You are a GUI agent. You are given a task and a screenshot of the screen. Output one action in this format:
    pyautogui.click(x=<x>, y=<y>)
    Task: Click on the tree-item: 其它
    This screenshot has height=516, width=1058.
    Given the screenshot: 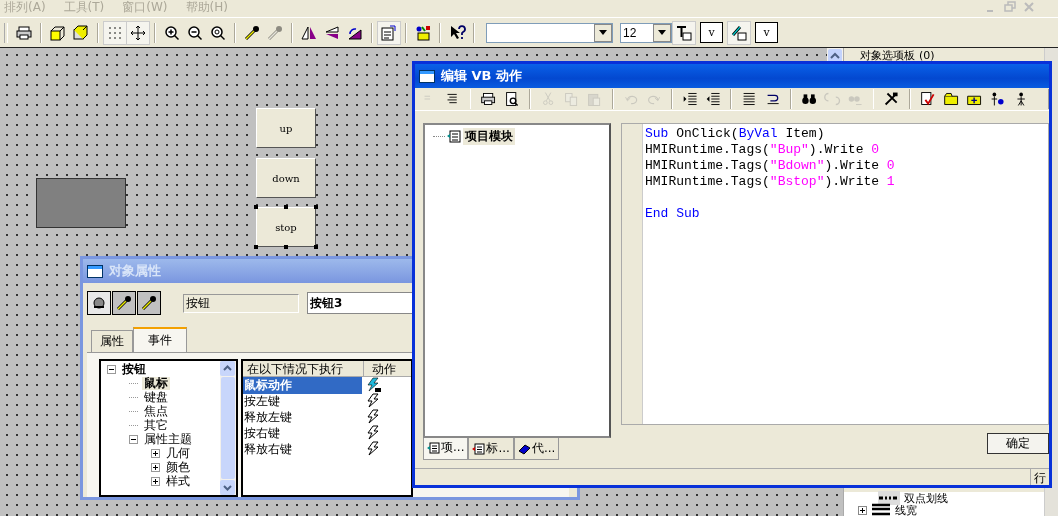 What is the action you would take?
    pyautogui.click(x=156, y=425)
    